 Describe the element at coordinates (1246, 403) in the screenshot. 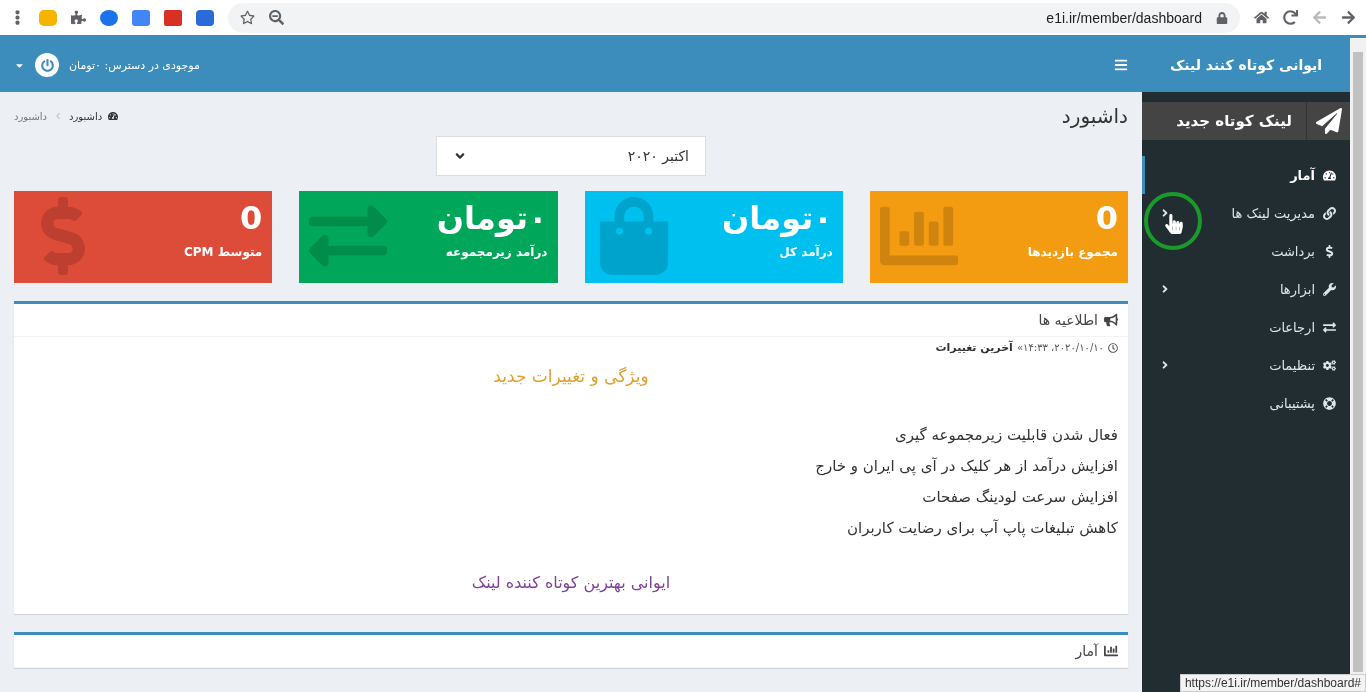

I see `sidebar-item: پشتیبانی` at that location.